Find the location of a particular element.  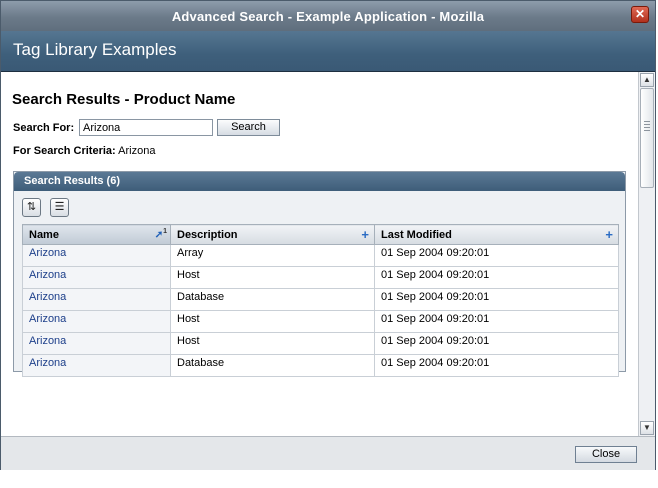

vertical-scrollbar: ▲ ▼ is located at coordinates (646, 254).